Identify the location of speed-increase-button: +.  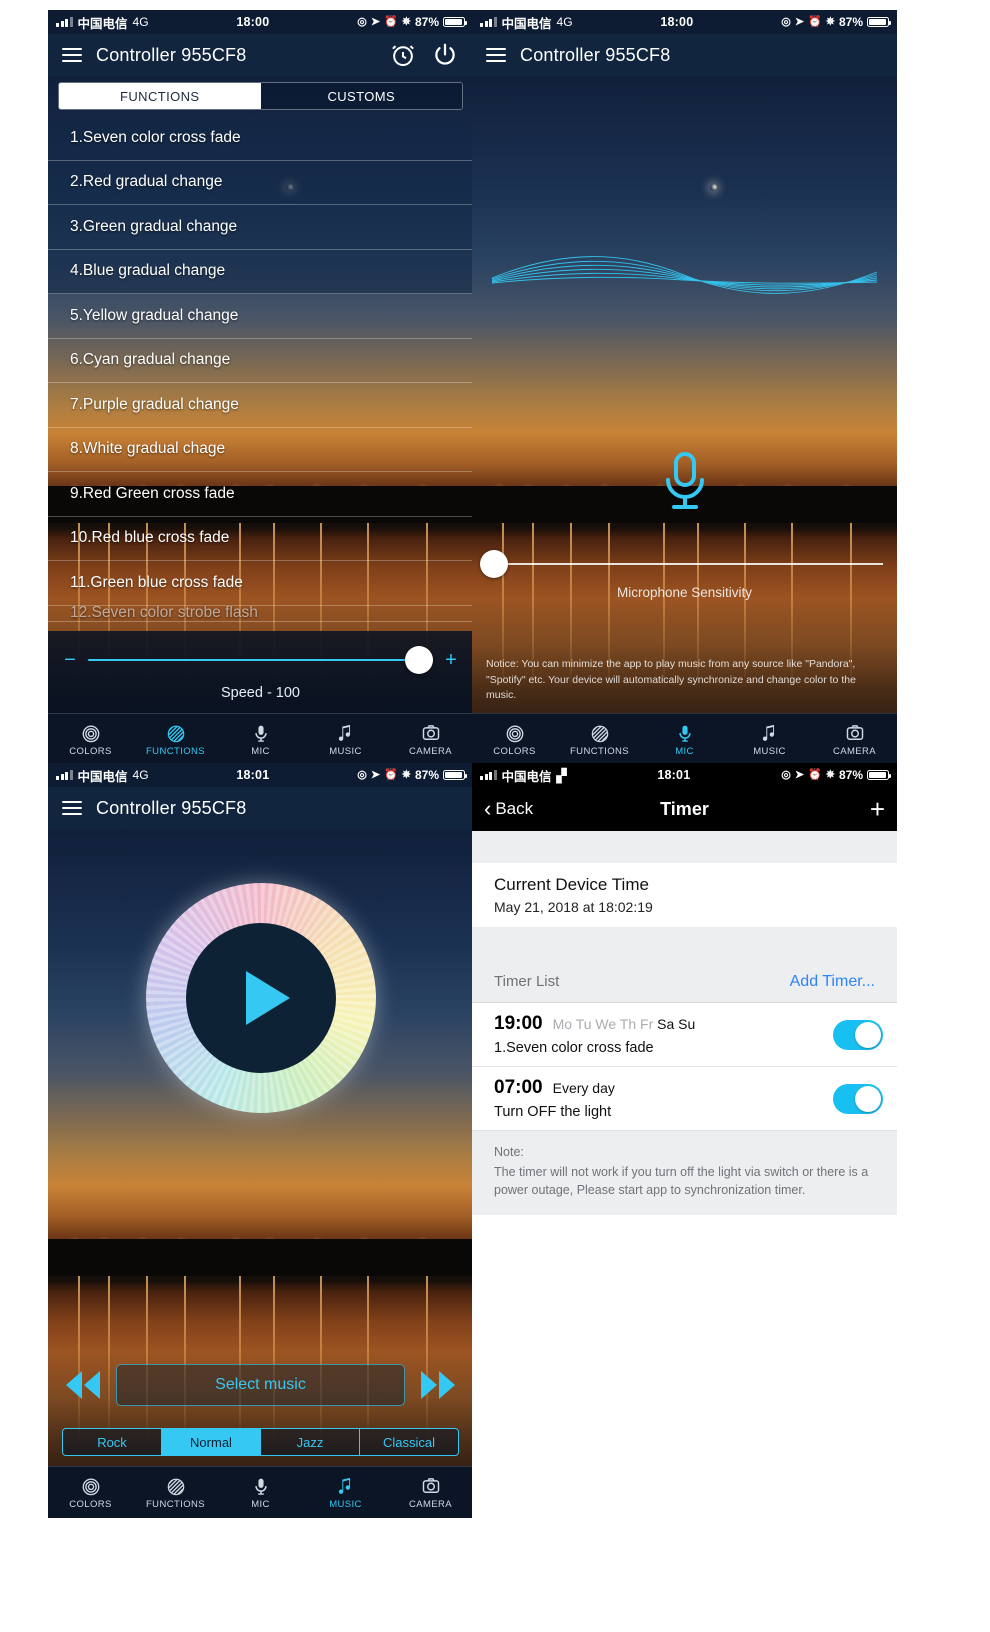
(451, 660).